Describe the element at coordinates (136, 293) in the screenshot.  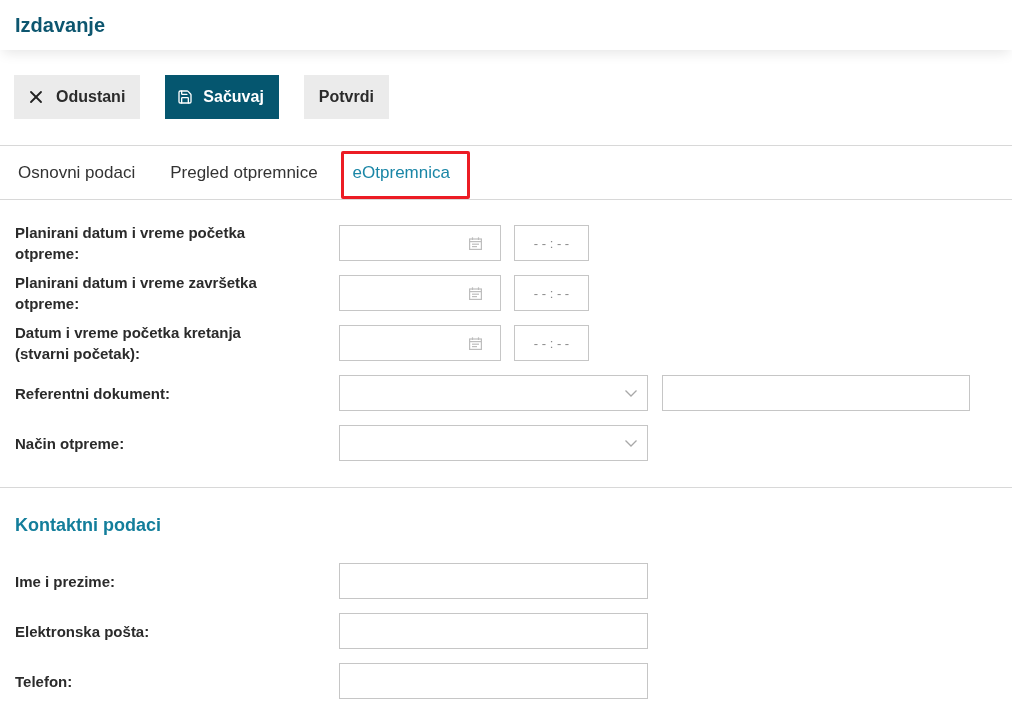
I see `field-label: Planirani datum i vreme završetka otpreme:` at that location.